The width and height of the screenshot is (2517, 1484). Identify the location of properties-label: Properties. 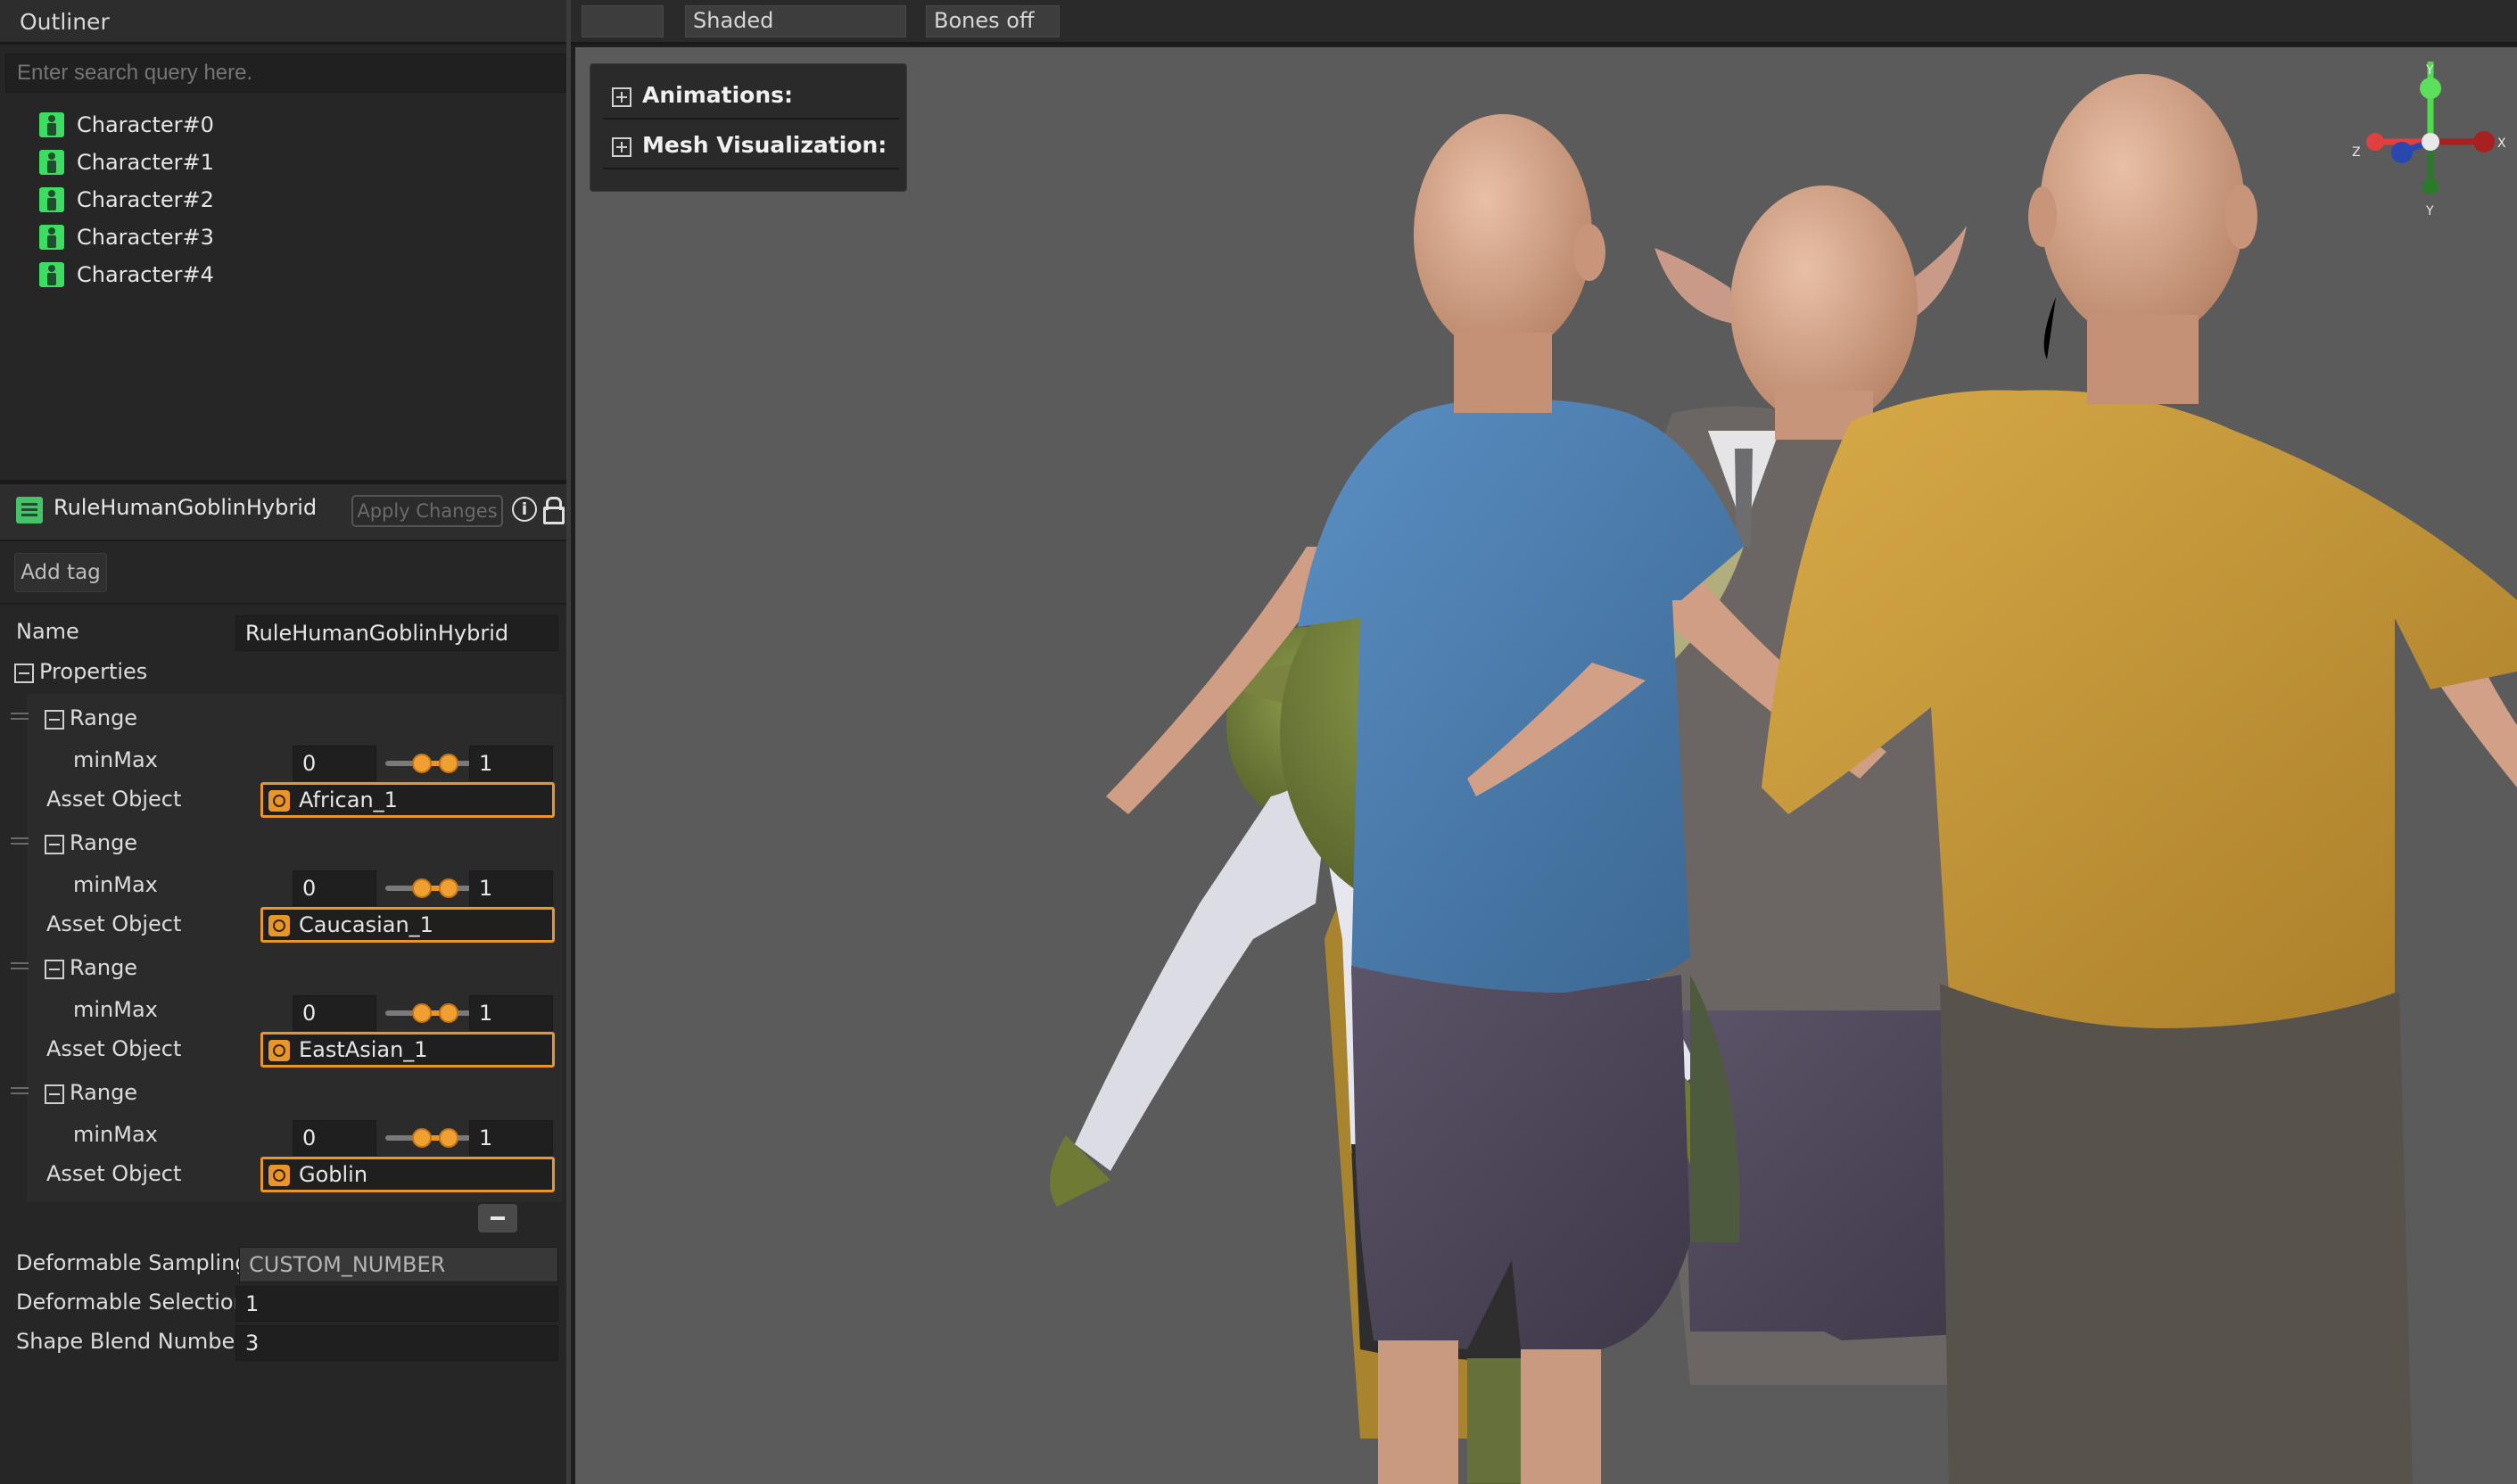
(94, 671).